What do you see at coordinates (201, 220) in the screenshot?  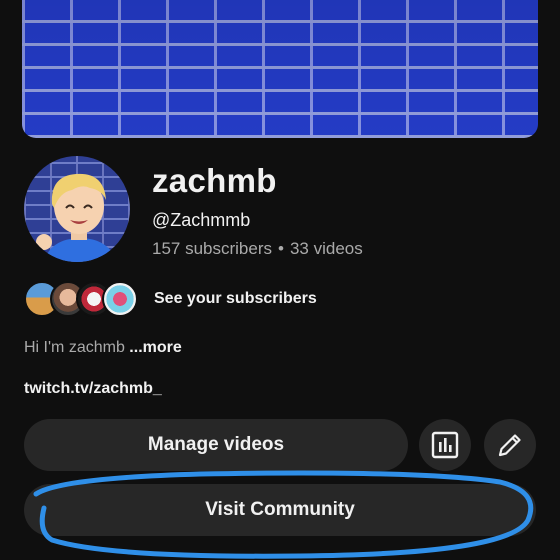 I see `channel-handle: @Zachmmb` at bounding box center [201, 220].